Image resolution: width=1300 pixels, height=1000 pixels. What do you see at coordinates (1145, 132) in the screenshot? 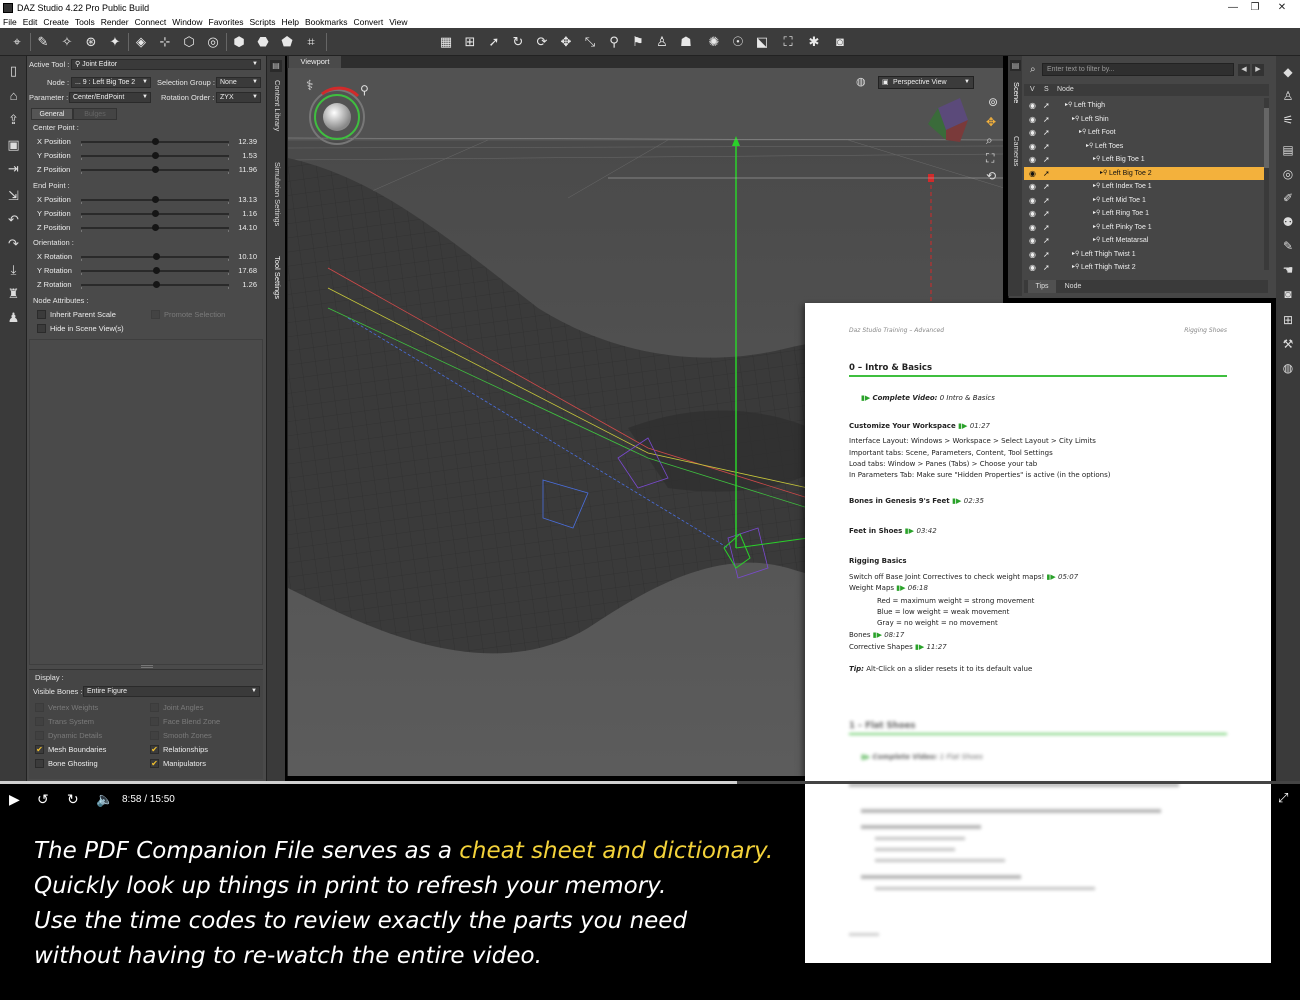
I see `scene-tree-row: ◉ ➚ ▸⚲ Left Foot` at bounding box center [1145, 132].